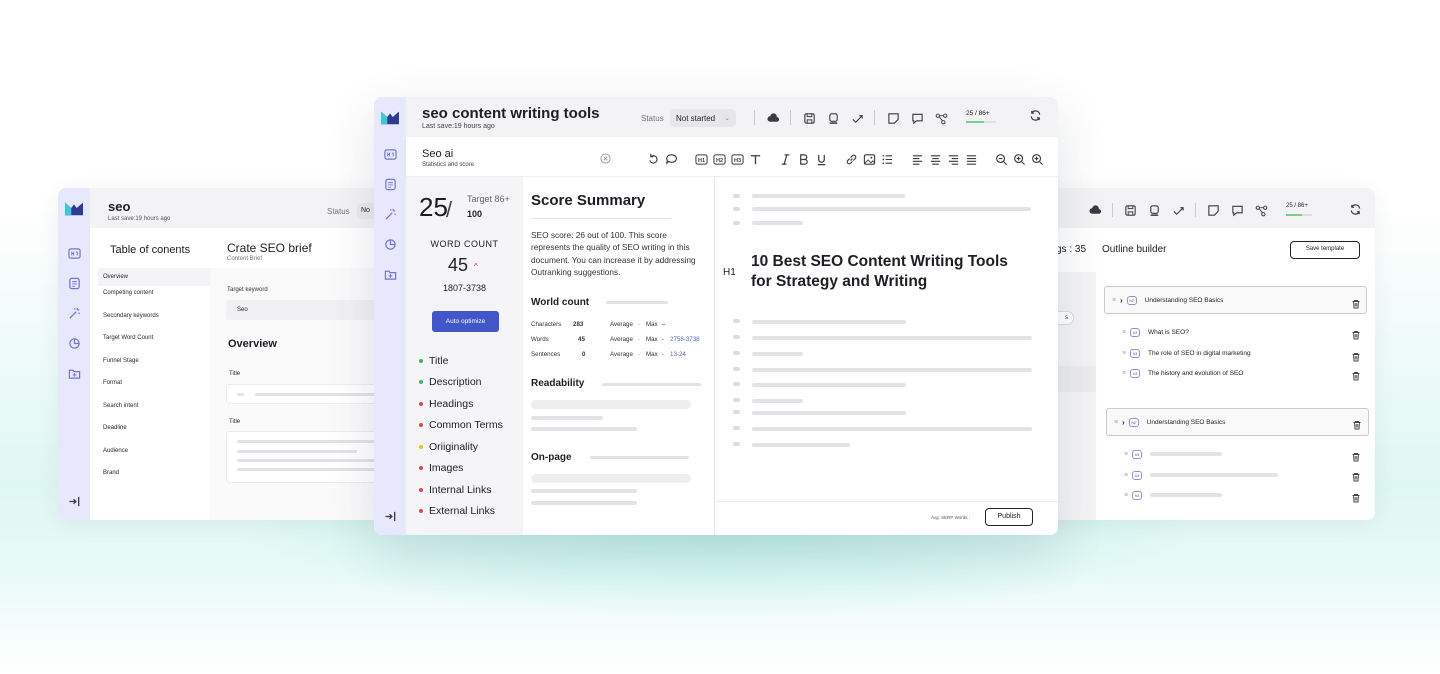  What do you see at coordinates (461, 383) in the screenshot?
I see `checklist-item: Description` at bounding box center [461, 383].